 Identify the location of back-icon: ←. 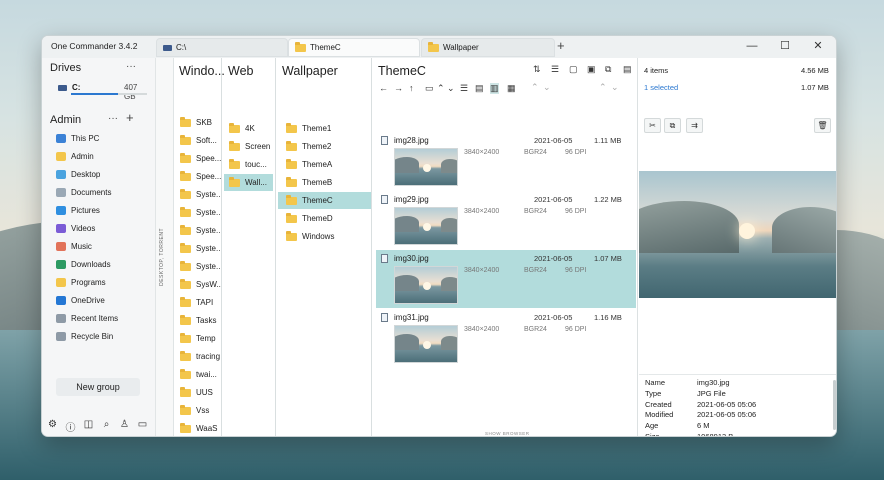
(383, 88).